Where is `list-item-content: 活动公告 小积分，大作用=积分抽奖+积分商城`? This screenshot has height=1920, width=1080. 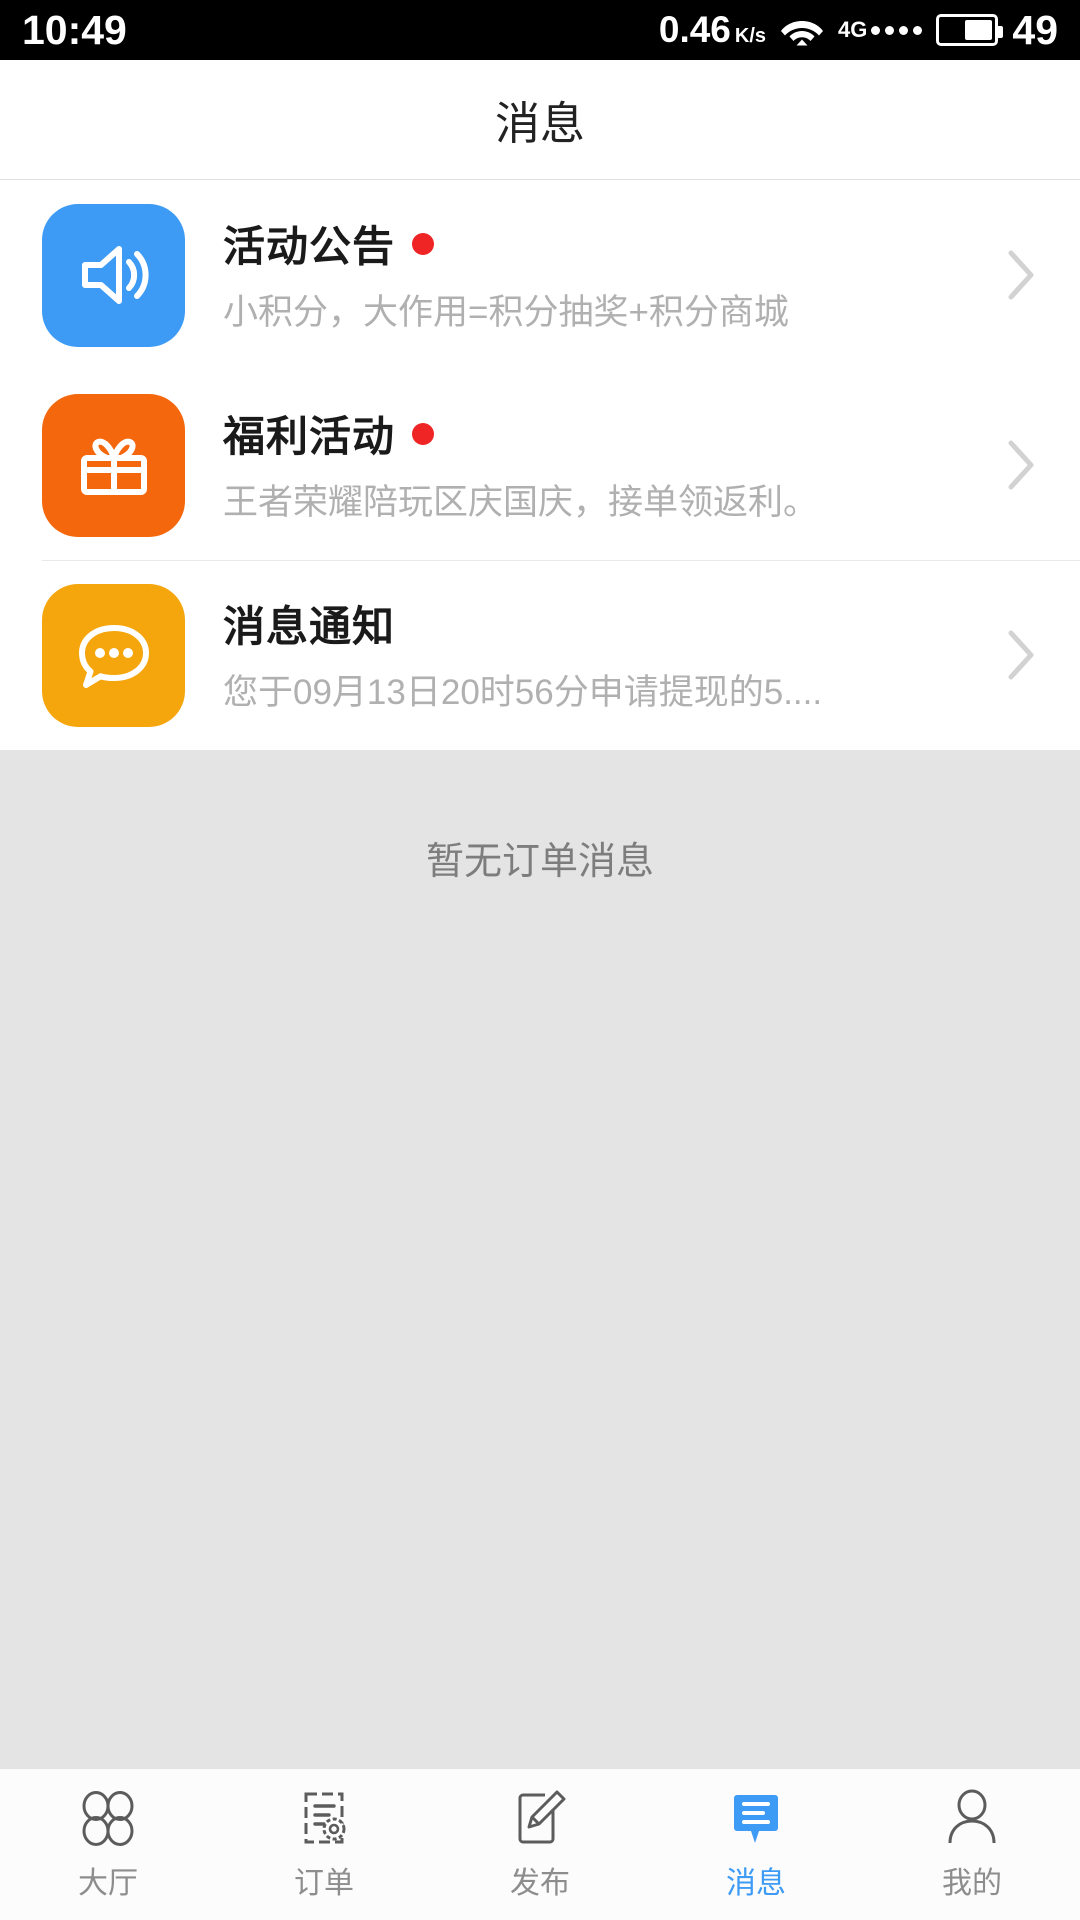 list-item-content: 活动公告 小积分，大作用=积分抽奖+积分商城 is located at coordinates (591, 275).